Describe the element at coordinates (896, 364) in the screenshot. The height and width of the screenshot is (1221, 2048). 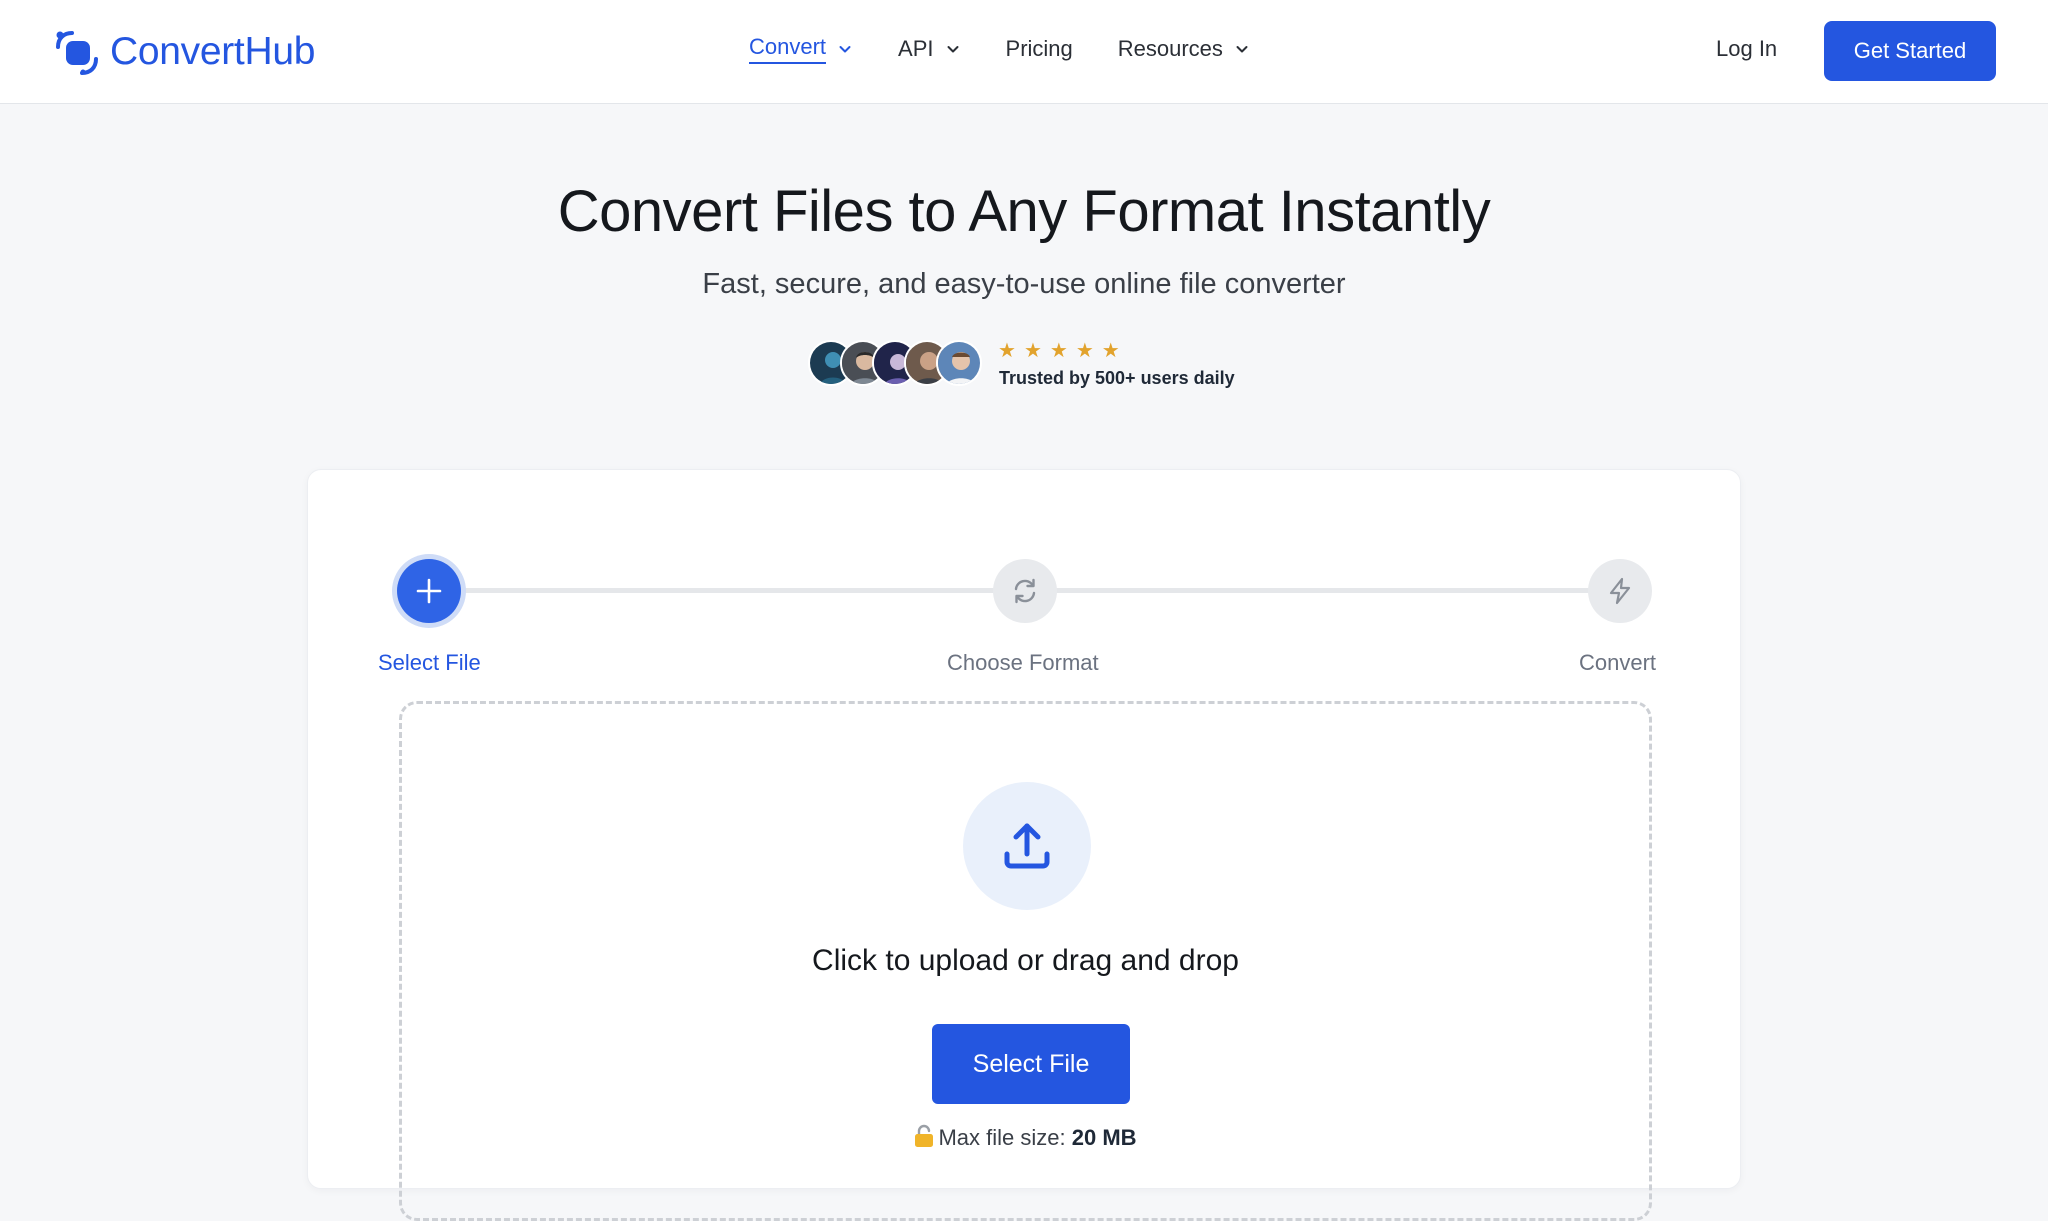
I see `user-avatars` at that location.